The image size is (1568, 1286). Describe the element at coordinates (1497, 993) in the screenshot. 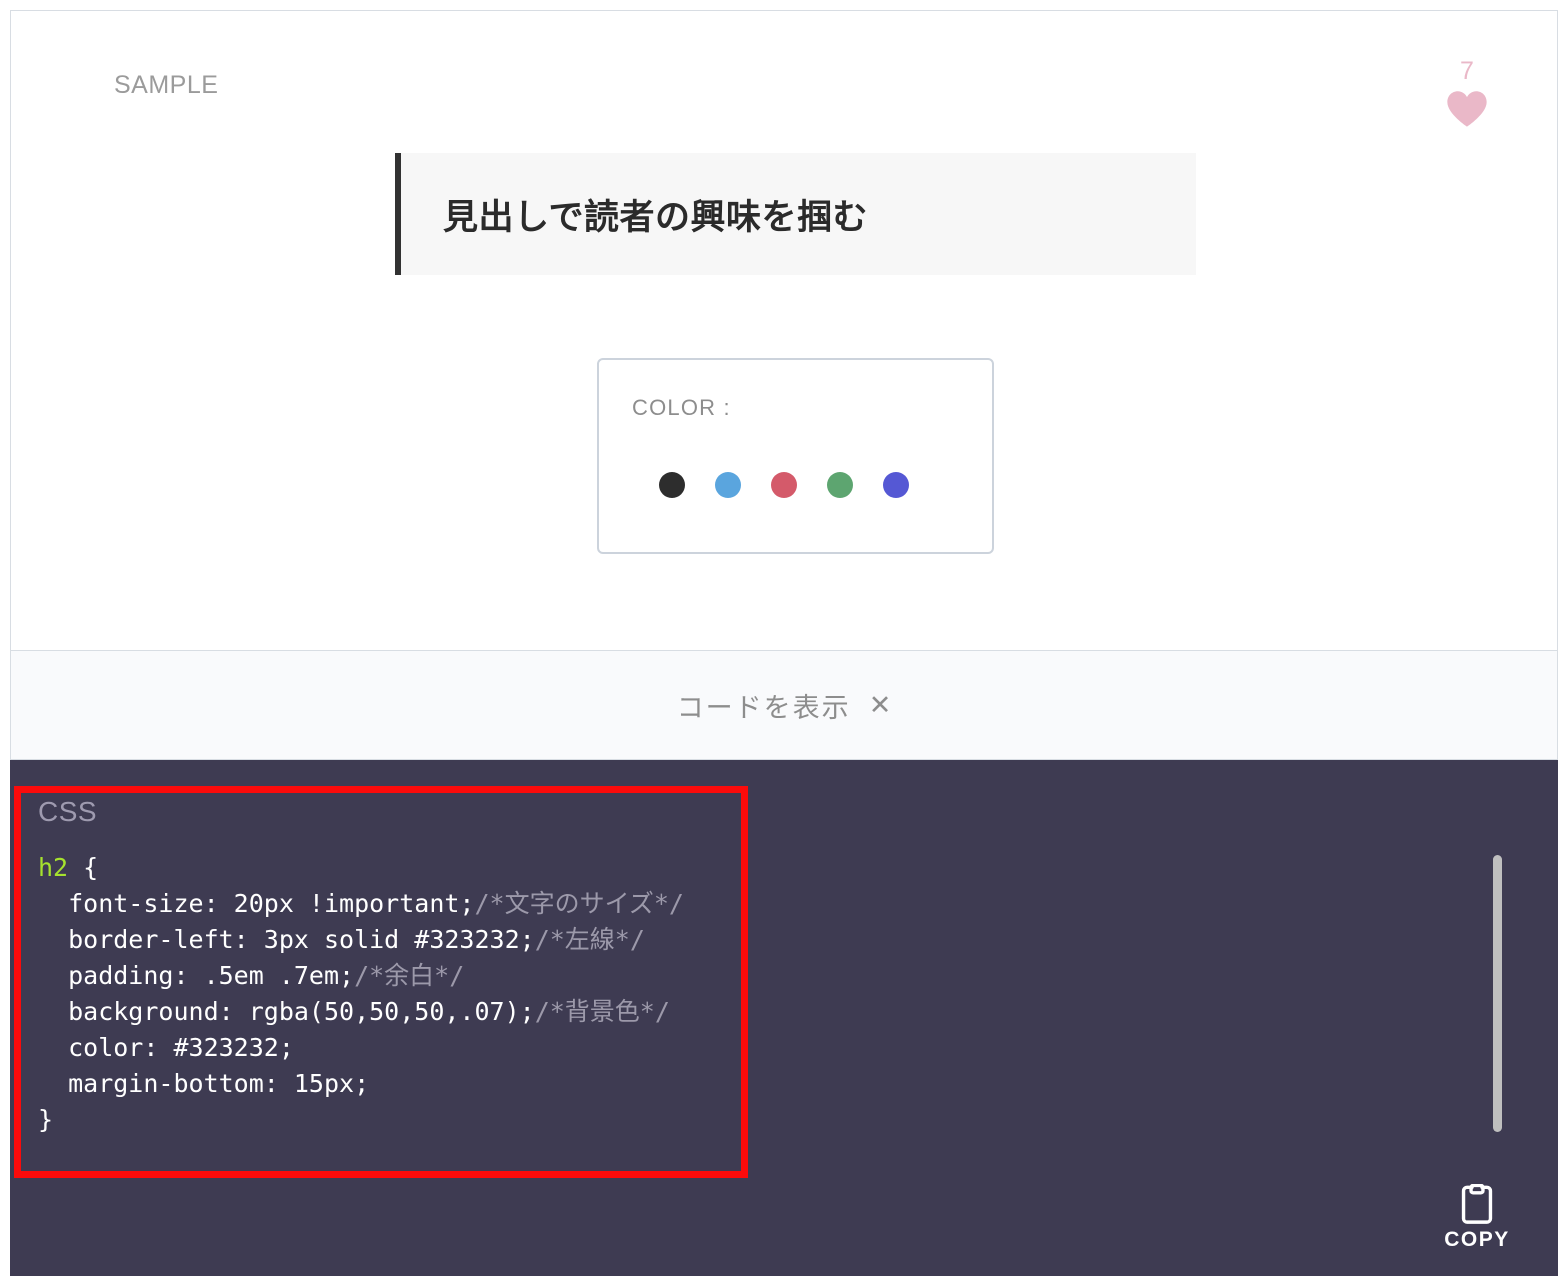

I see `code-scrollbar` at that location.